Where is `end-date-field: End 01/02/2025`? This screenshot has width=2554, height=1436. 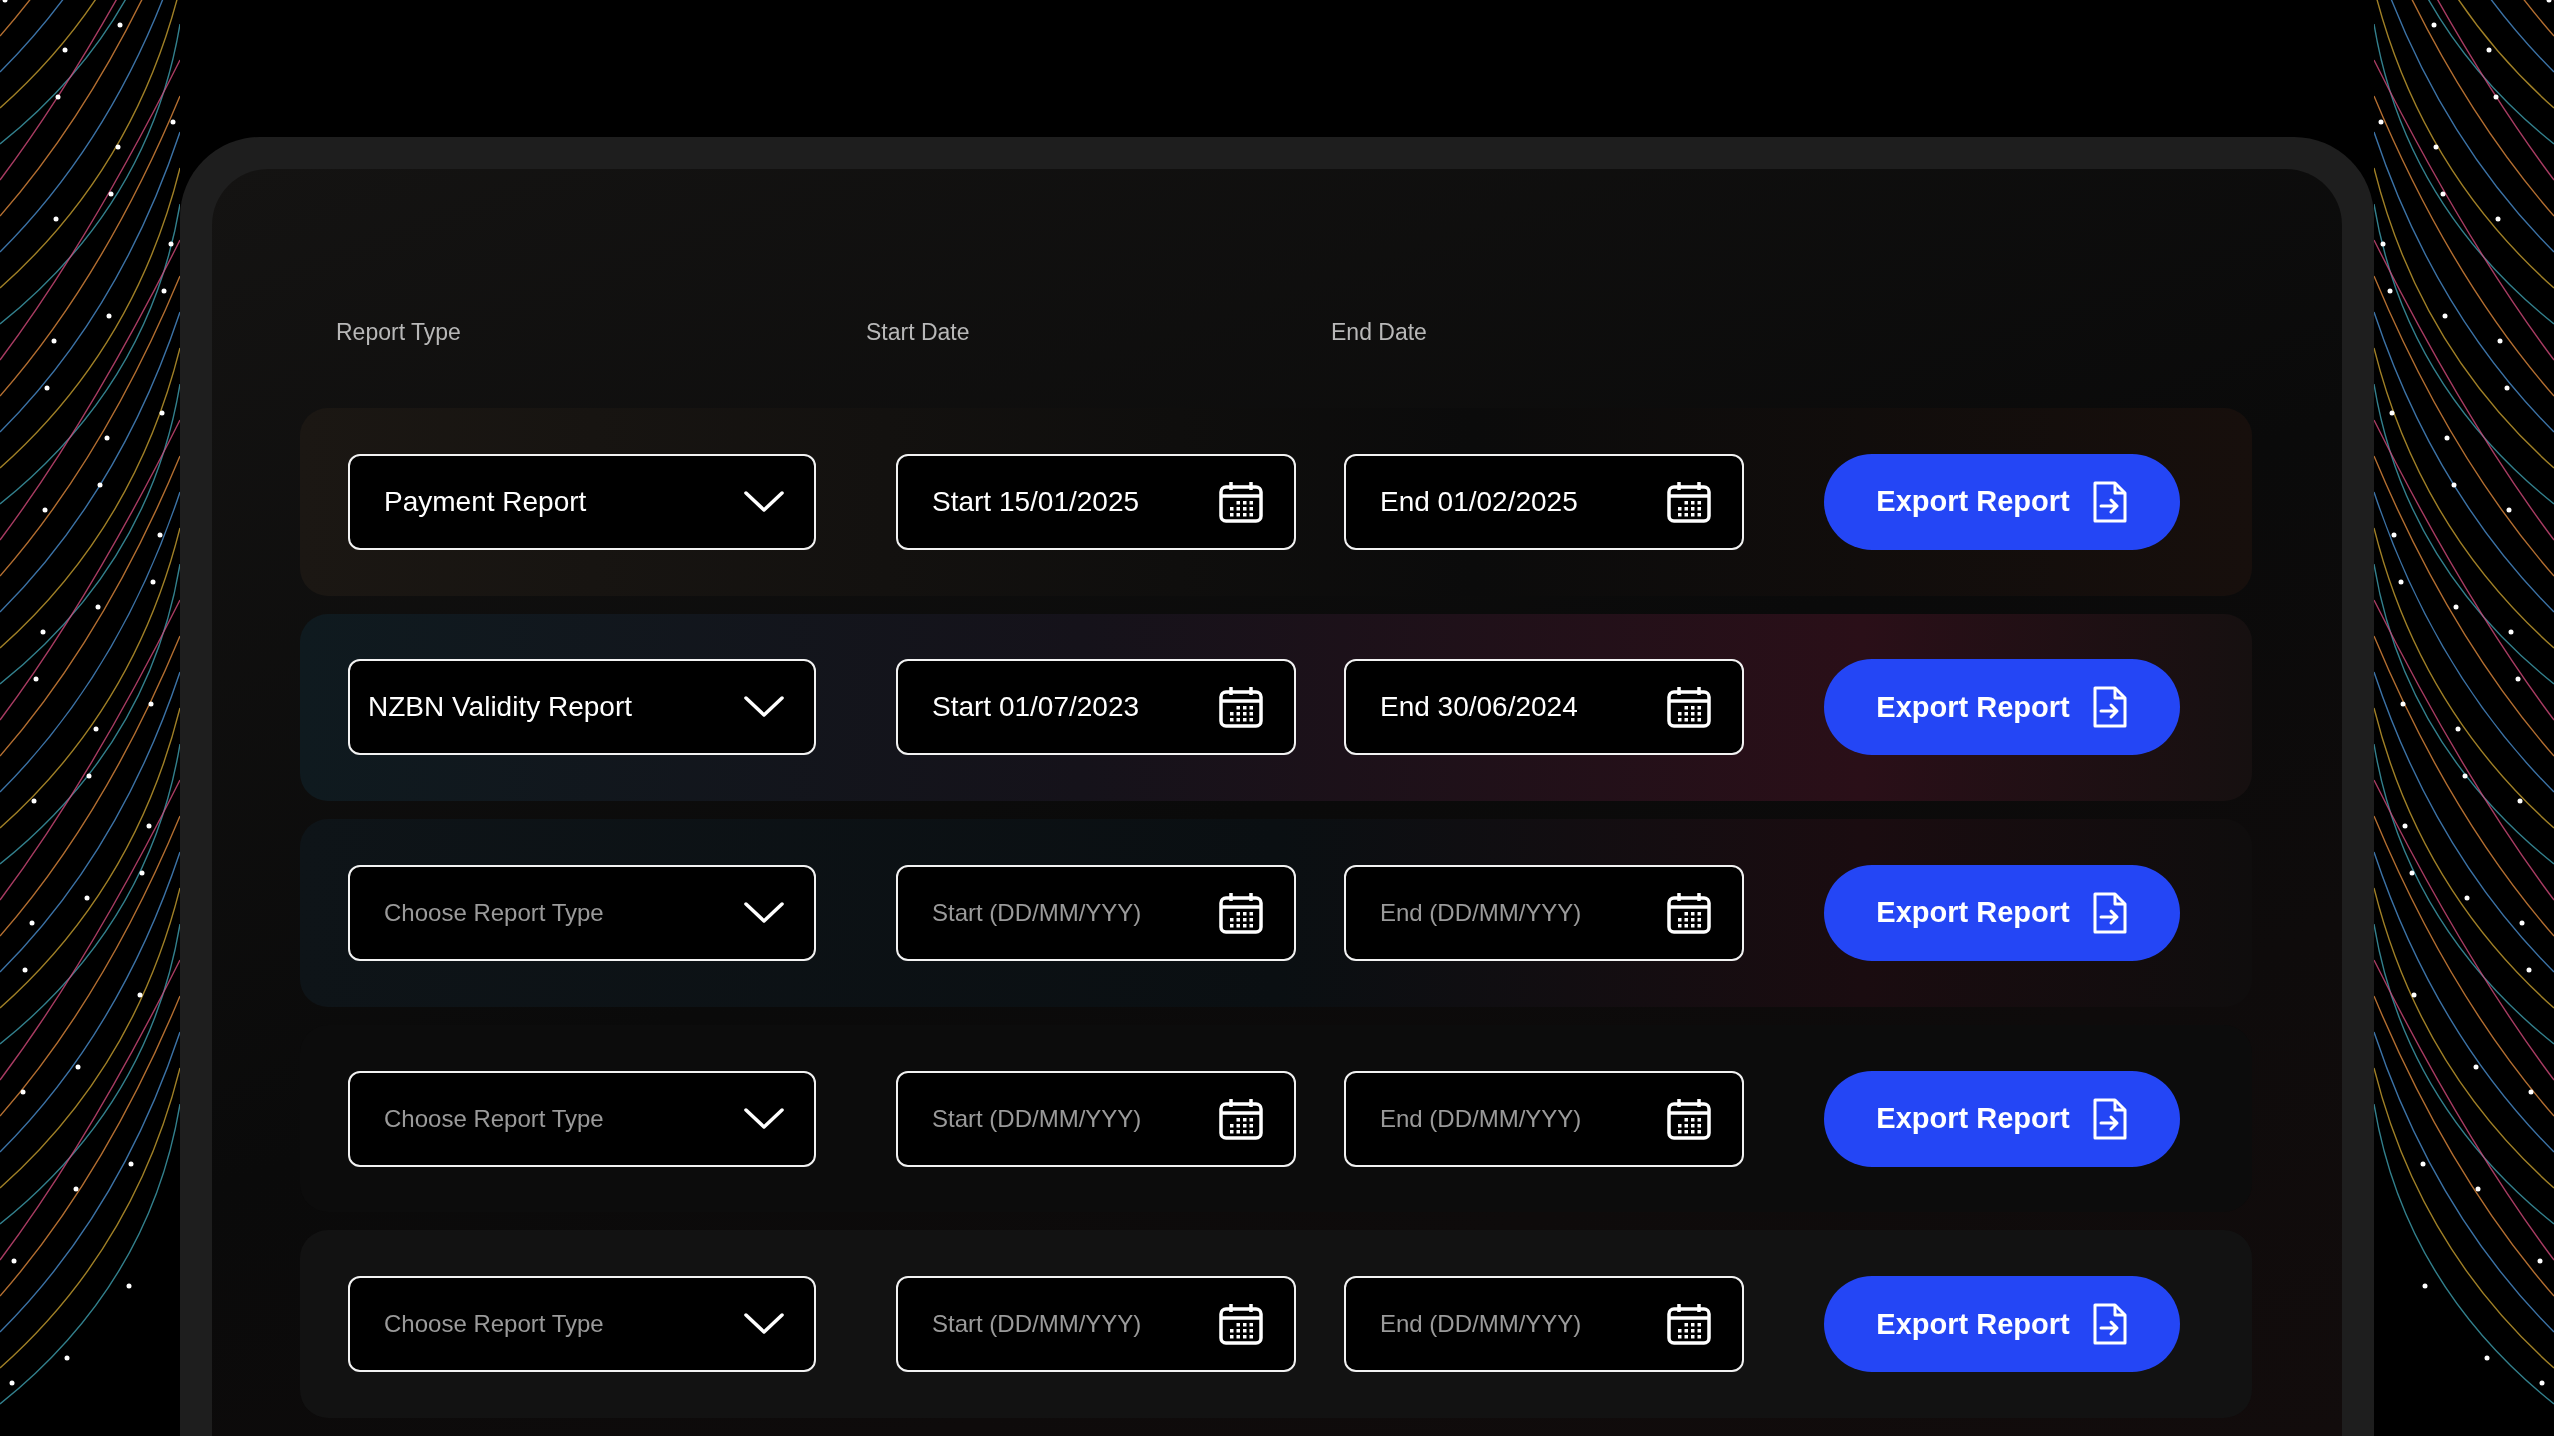
end-date-field: End 01/02/2025 is located at coordinates (1544, 501).